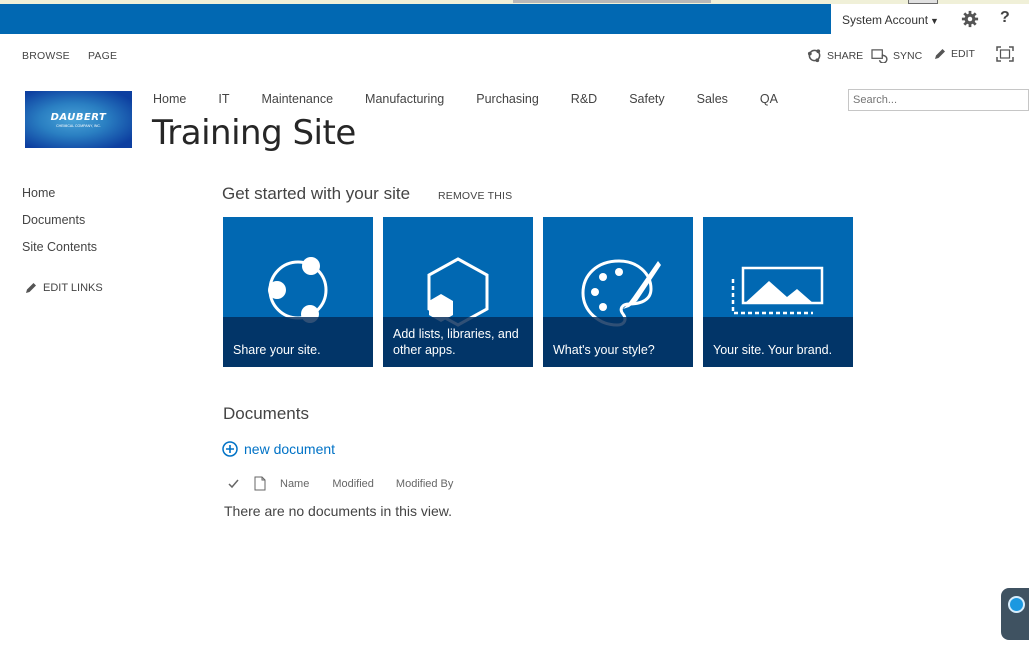 This screenshot has height=657, width=1029. What do you see at coordinates (475, 196) in the screenshot?
I see `remove-this-link: REMOVE THIS` at bounding box center [475, 196].